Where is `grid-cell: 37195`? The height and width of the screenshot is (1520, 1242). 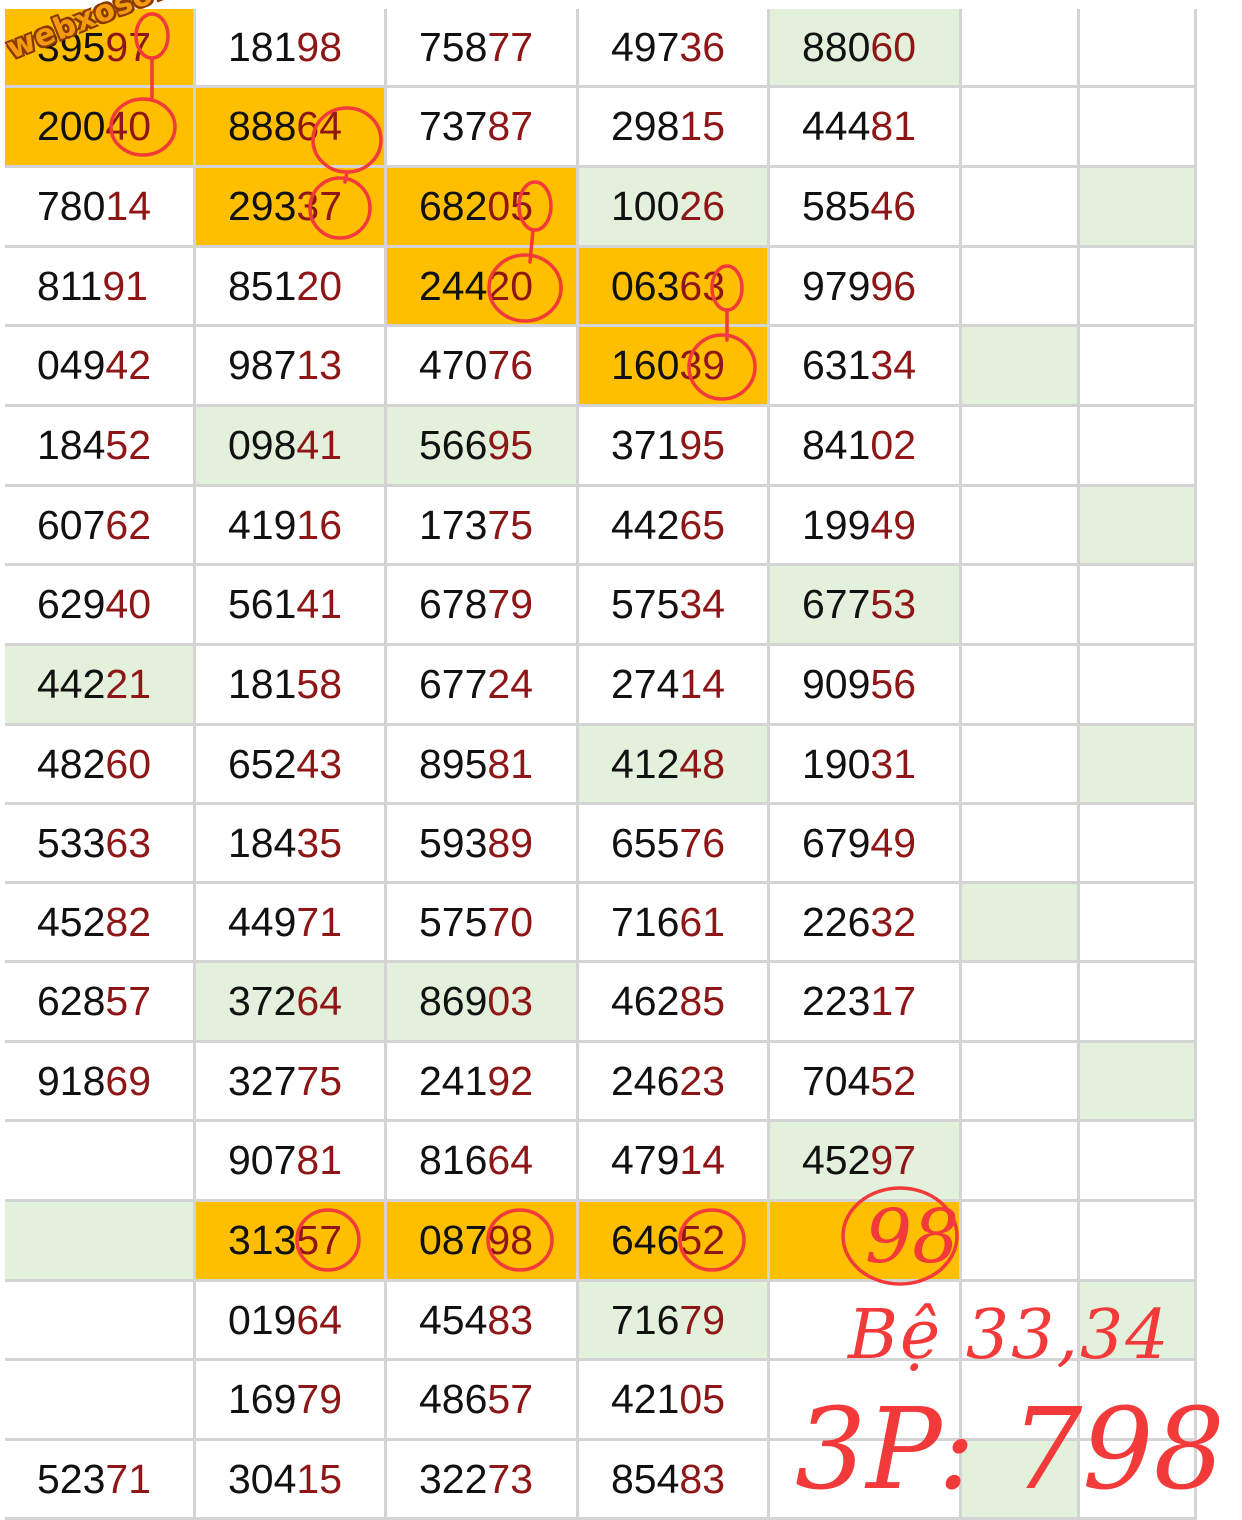
grid-cell: 37195 is located at coordinates (674, 447).